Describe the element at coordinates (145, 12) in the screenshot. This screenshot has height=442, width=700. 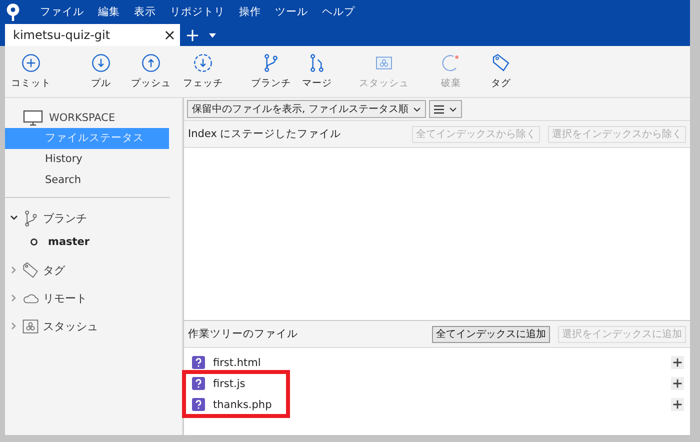
I see `menu-item: 表示` at that location.